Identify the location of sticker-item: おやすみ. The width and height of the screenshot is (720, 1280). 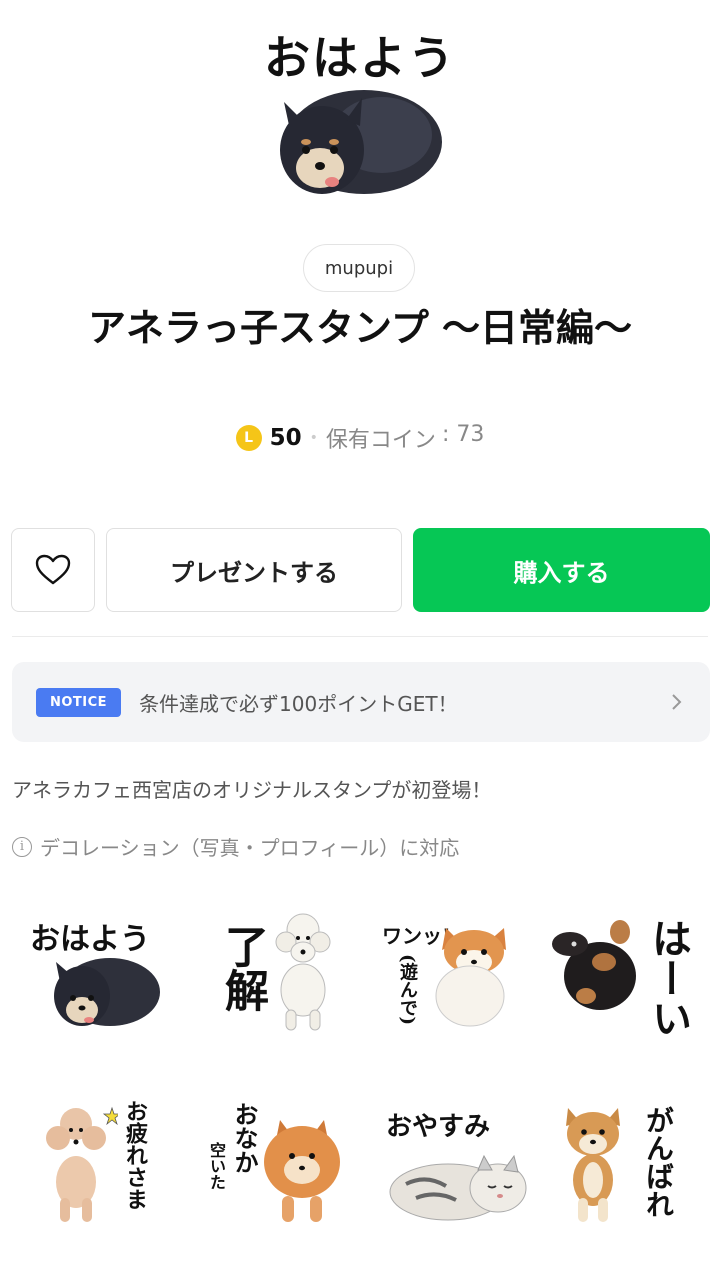
(457, 1163).